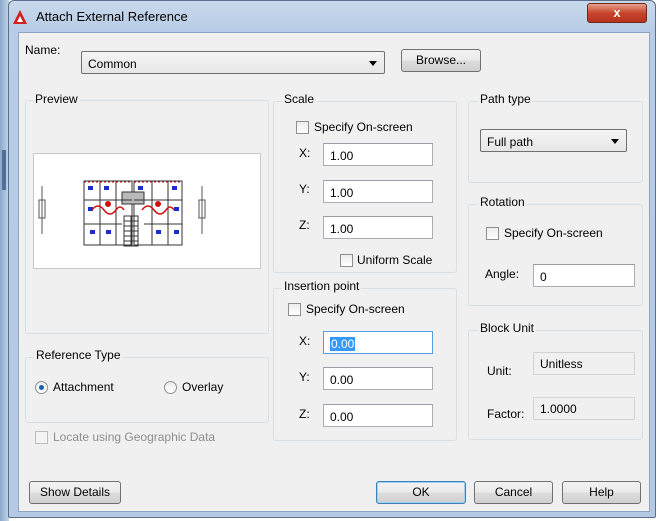  I want to click on cancel-button: Cancel, so click(513, 492).